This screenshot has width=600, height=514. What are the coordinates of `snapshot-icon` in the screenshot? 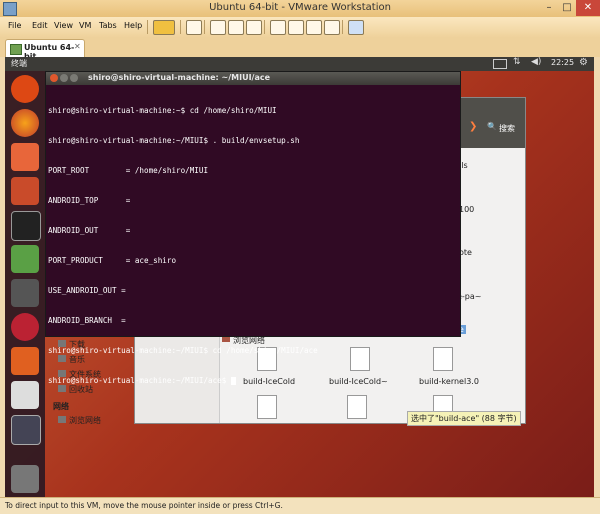 It's located at (218, 27).